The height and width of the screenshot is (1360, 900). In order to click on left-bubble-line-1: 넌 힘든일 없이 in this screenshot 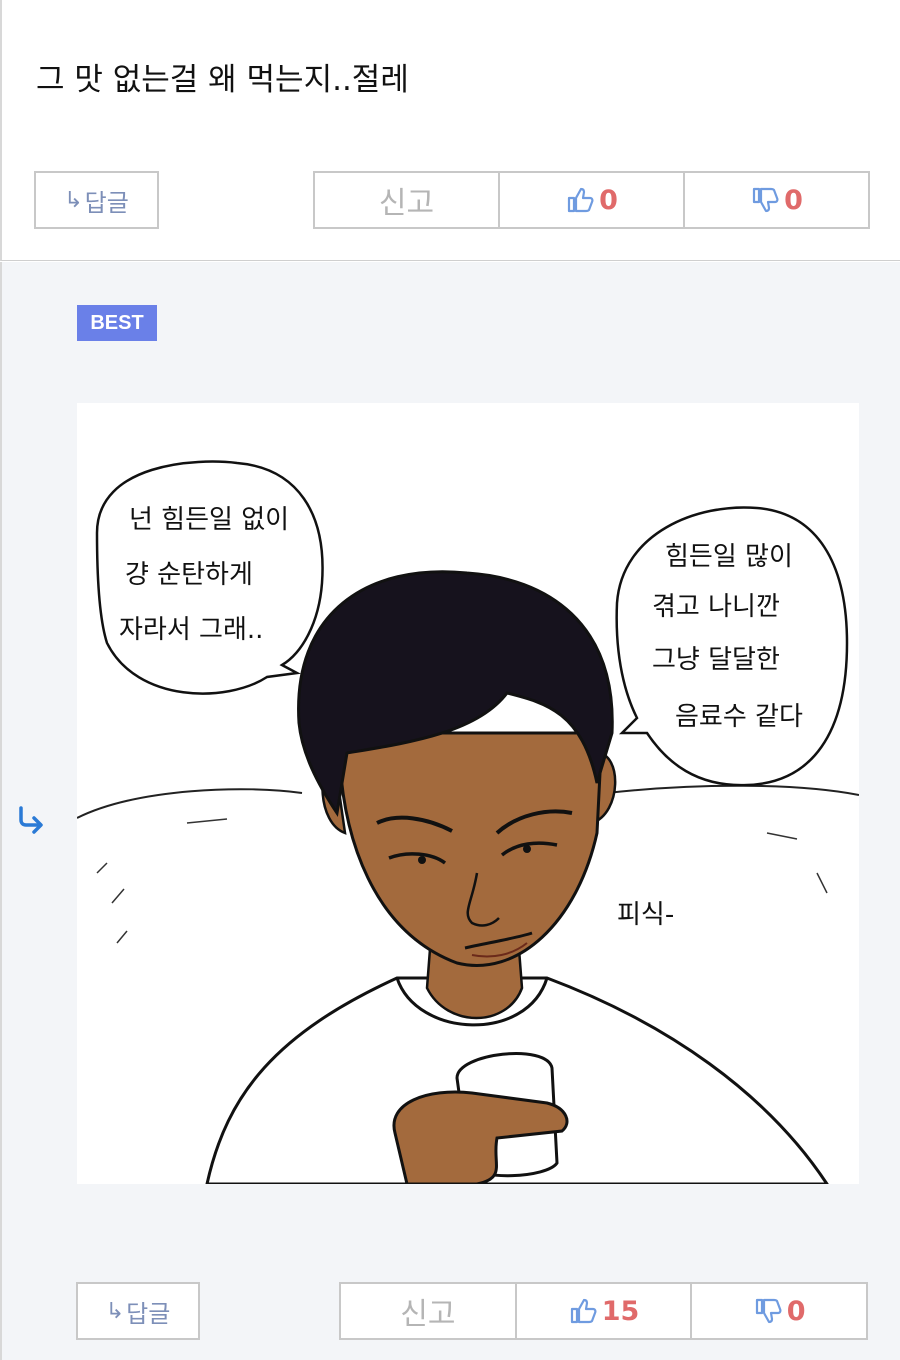, I will do `click(209, 520)`.